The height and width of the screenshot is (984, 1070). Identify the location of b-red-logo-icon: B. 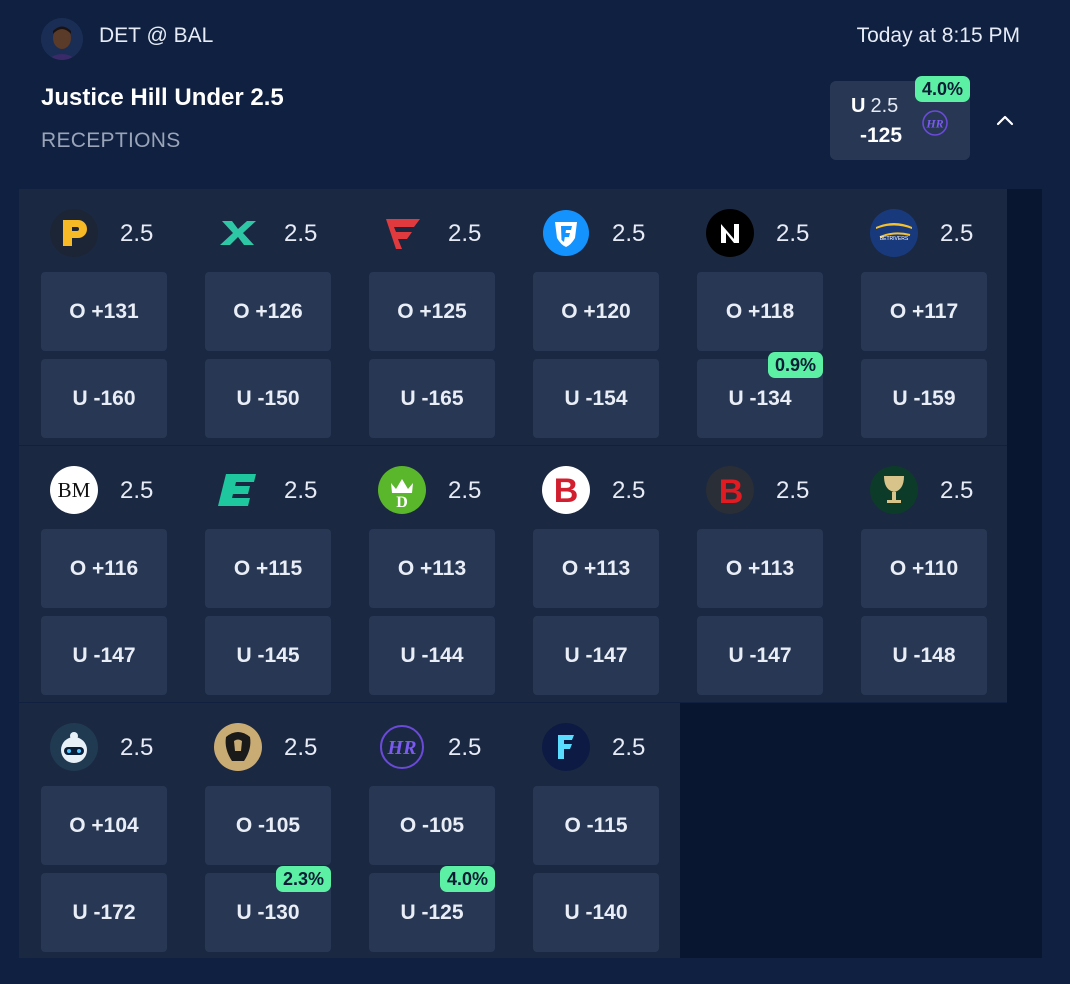
(730, 490).